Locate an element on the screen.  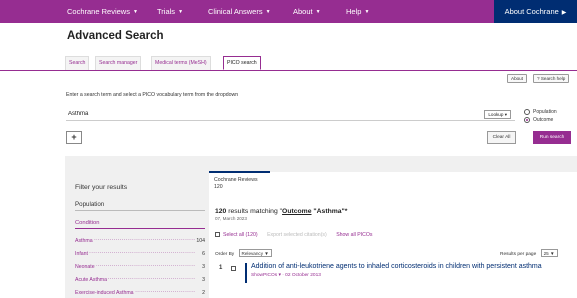
nav-clinical-answers: Clinical Answers ▼ is located at coordinates (239, 11).